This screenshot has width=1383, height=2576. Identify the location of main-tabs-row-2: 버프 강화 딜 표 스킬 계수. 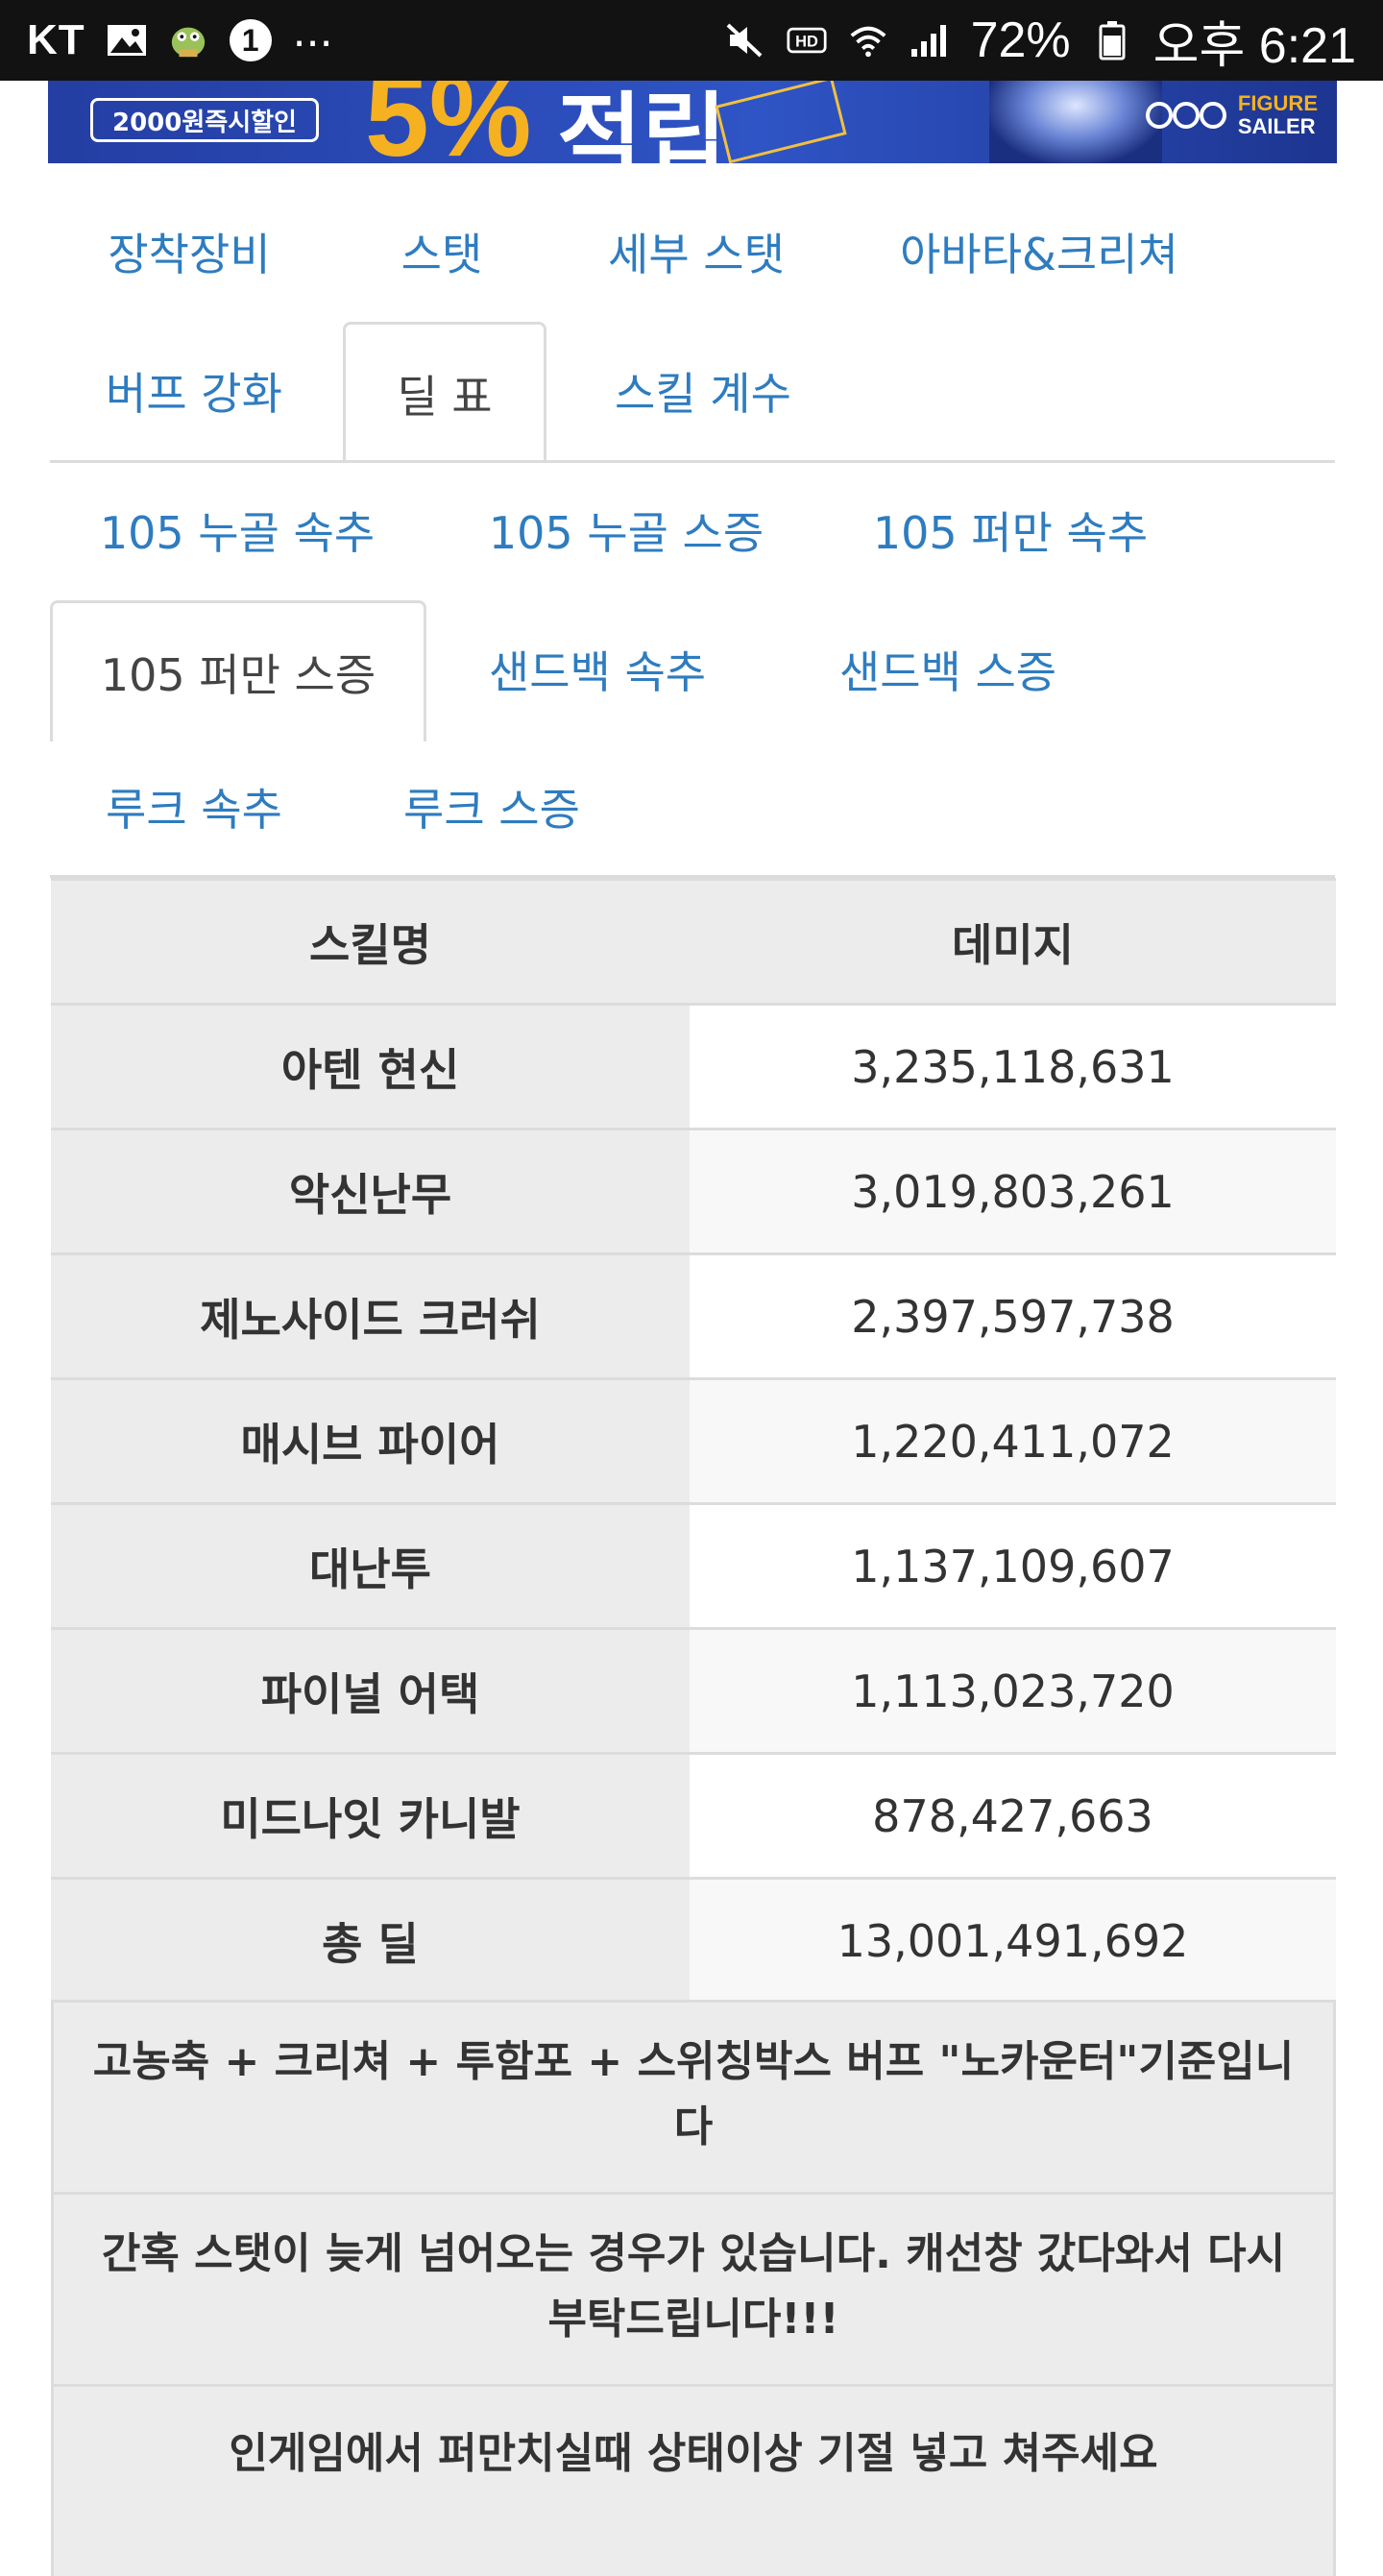
(692, 392).